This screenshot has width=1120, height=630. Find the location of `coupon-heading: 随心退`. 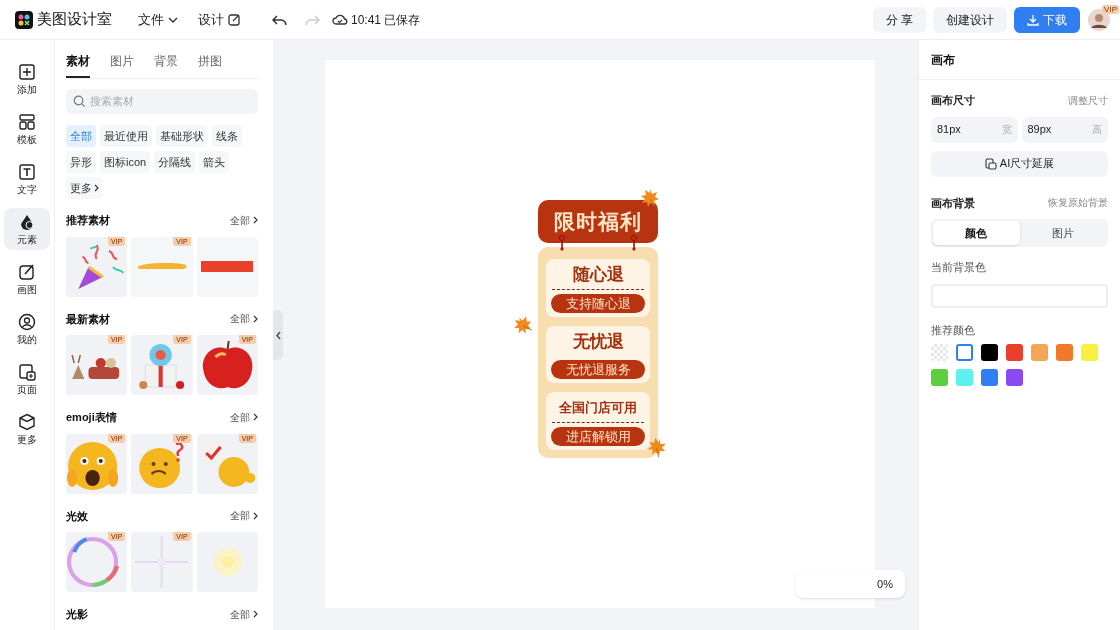

coupon-heading: 随心退 is located at coordinates (598, 276).